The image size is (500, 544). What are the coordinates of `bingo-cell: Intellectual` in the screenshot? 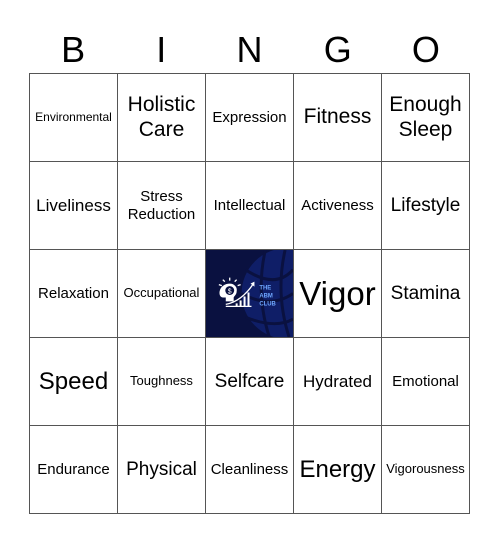 It's located at (250, 206).